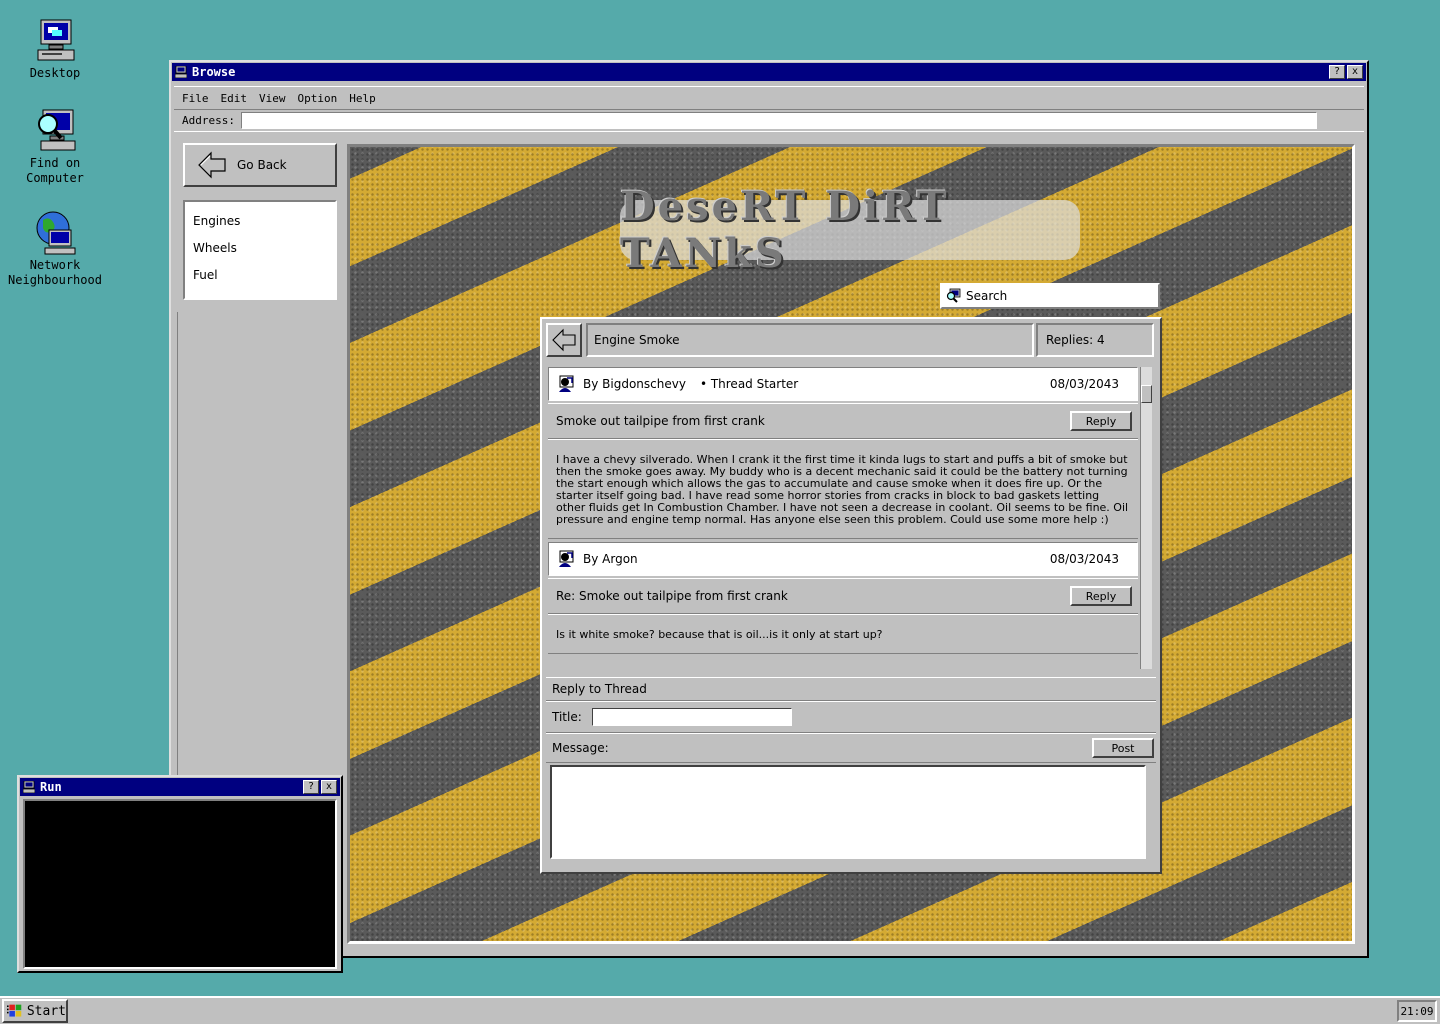  What do you see at coordinates (851, 748) in the screenshot?
I see `reply-message-row: Message: Post` at bounding box center [851, 748].